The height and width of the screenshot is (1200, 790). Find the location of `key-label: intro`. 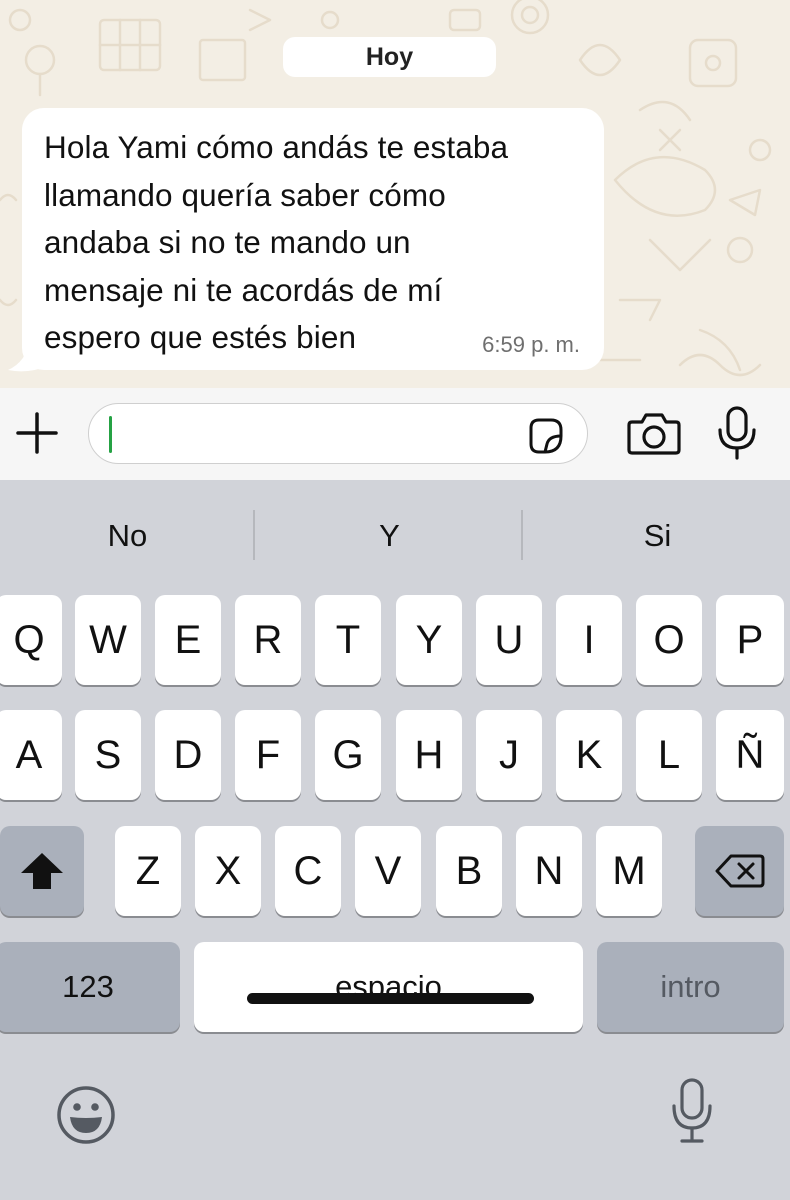

key-label: intro is located at coordinates (690, 986).